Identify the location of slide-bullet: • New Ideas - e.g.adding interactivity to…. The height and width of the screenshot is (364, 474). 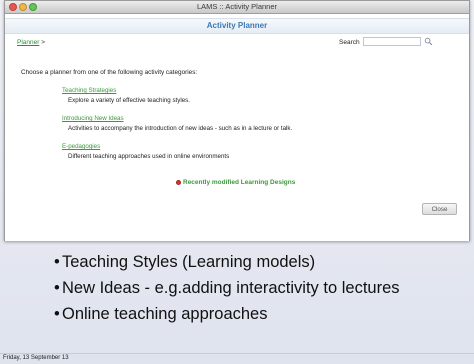
(227, 288).